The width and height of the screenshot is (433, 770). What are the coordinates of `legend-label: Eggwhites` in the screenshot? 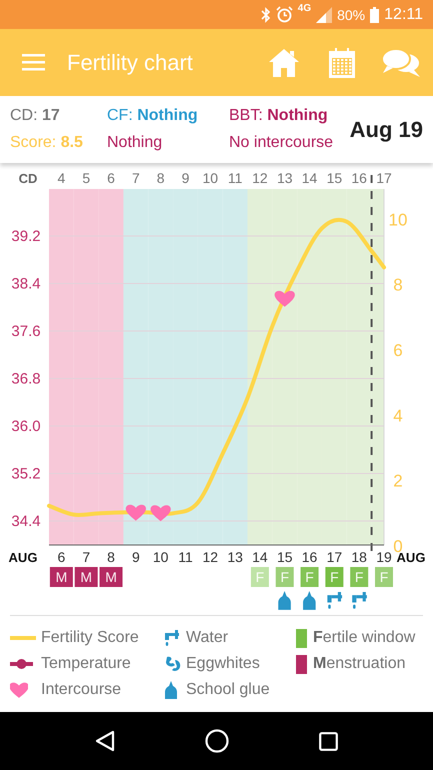 It's located at (223, 664).